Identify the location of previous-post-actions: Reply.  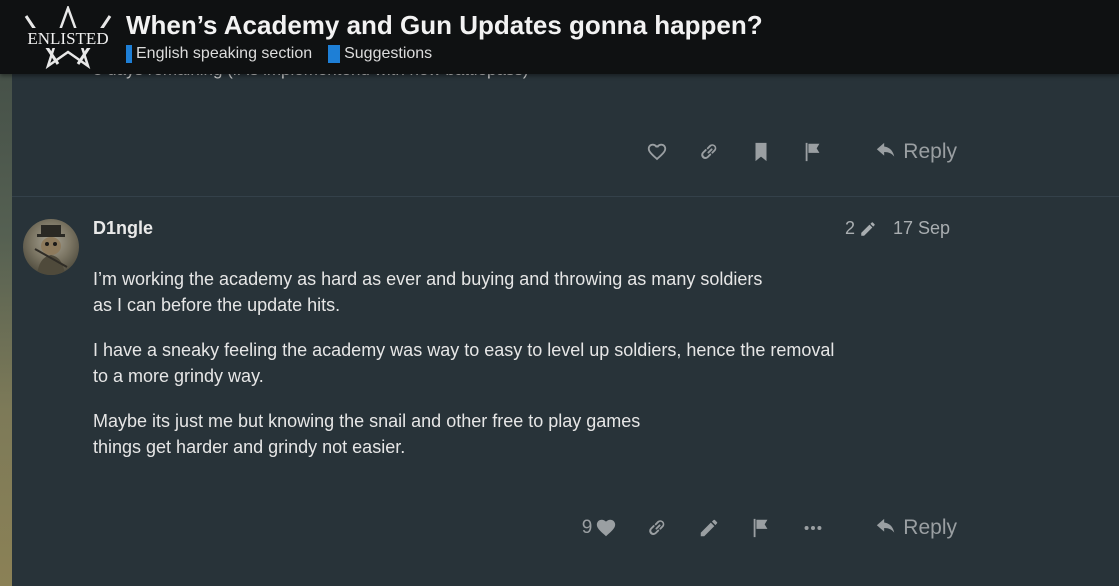
(801, 152).